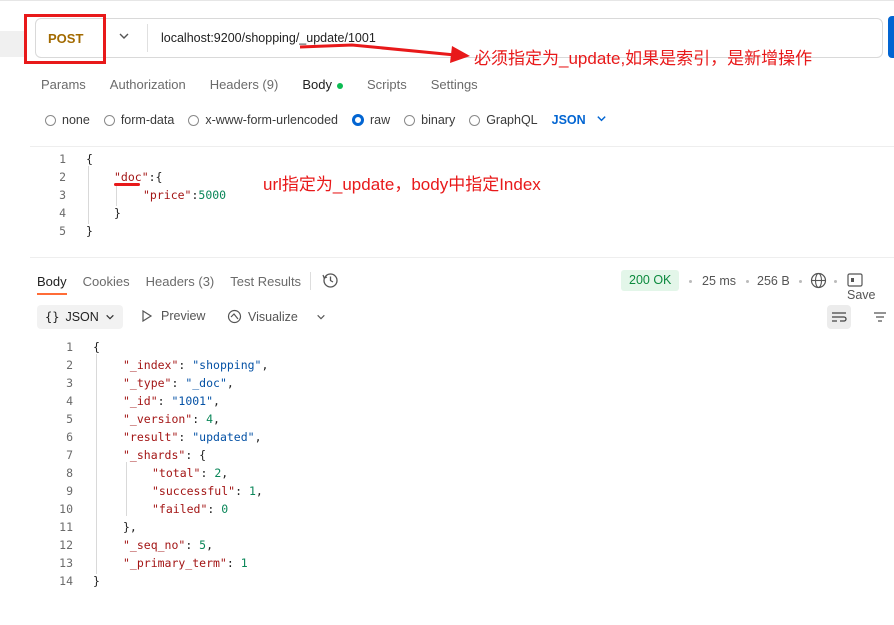 This screenshot has height=625, width=894. Describe the element at coordinates (63, 84) in the screenshot. I see `tab-params: Params` at that location.